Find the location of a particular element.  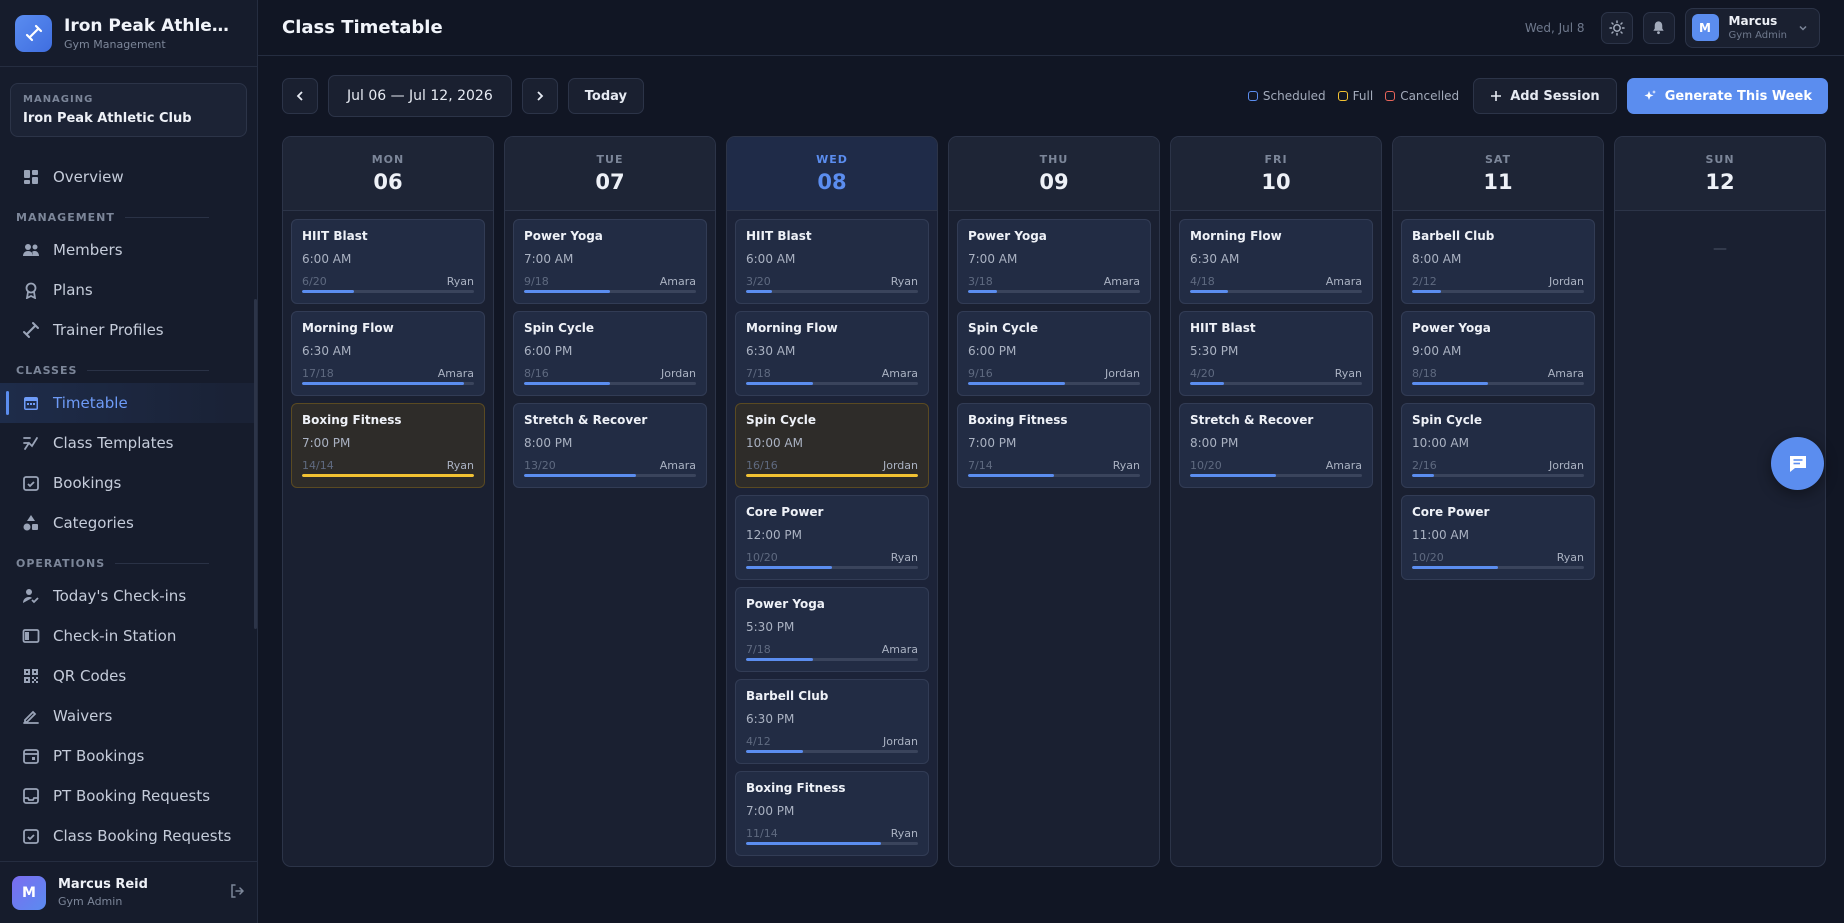

sidebar-item-pt-booking-requests: PT Booking Requests is located at coordinates (128, 796).